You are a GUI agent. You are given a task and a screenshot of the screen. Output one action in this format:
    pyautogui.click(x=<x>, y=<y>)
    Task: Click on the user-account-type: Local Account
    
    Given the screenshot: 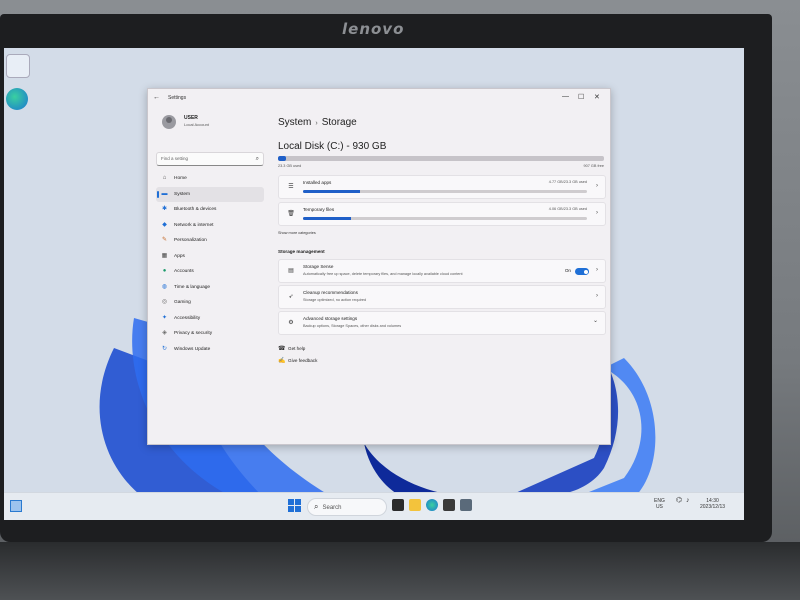 What is the action you would take?
    pyautogui.click(x=196, y=124)
    